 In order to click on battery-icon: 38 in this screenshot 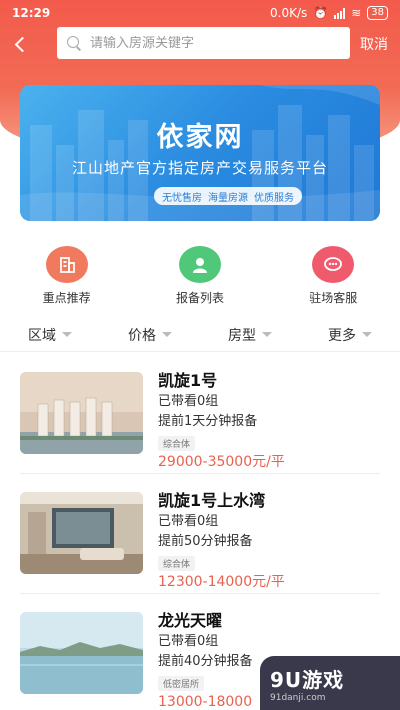, I will do `click(377, 13)`.